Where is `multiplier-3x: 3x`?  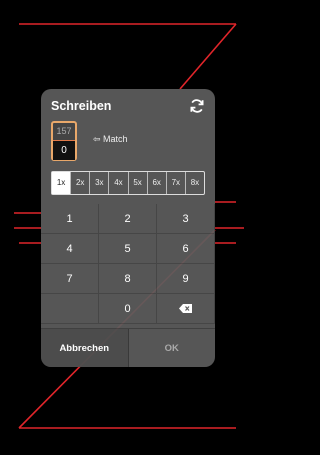
multiplier-3x: 3x is located at coordinates (100, 183).